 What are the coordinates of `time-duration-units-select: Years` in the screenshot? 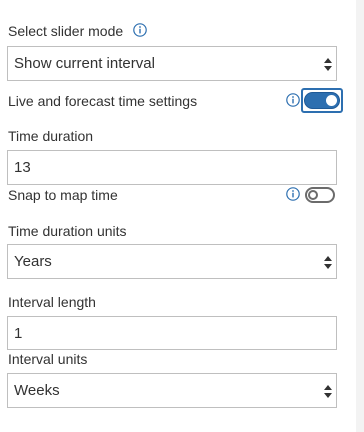 It's located at (172, 261).